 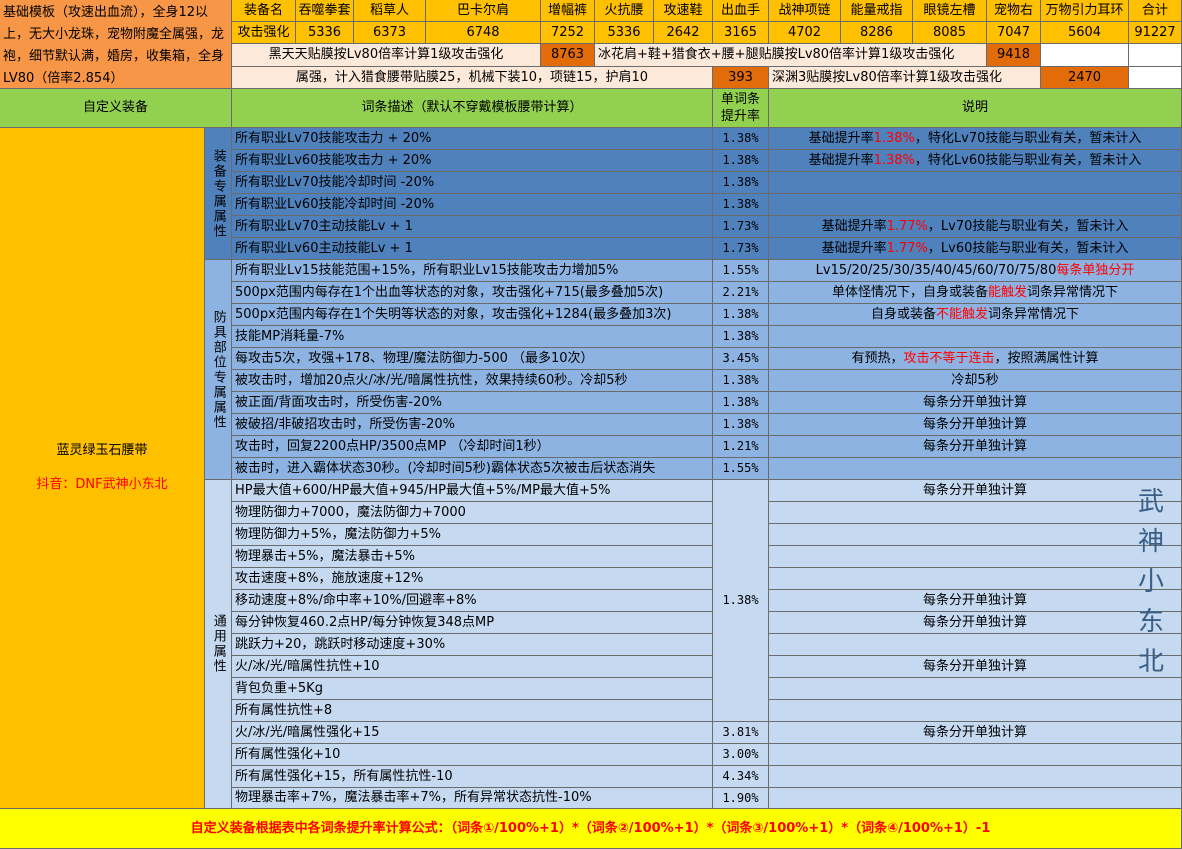 What do you see at coordinates (975, 447) in the screenshot?
I see `attribute-row-note-15: 每条分开单独计算` at bounding box center [975, 447].